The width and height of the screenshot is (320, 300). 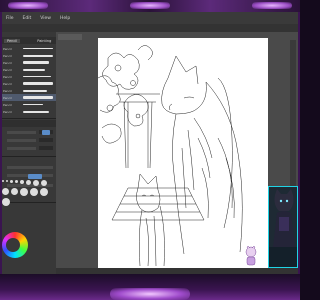 What do you see at coordinates (251, 256) in the screenshot?
I see `chibi-sticker` at bounding box center [251, 256].